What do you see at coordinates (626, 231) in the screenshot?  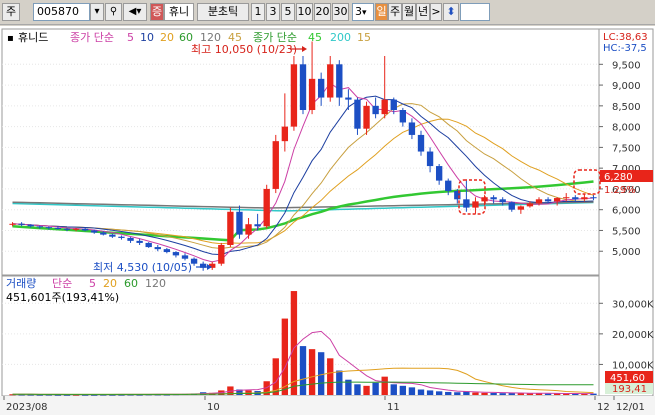 I see `price-tick-label: 5,500` at bounding box center [626, 231].